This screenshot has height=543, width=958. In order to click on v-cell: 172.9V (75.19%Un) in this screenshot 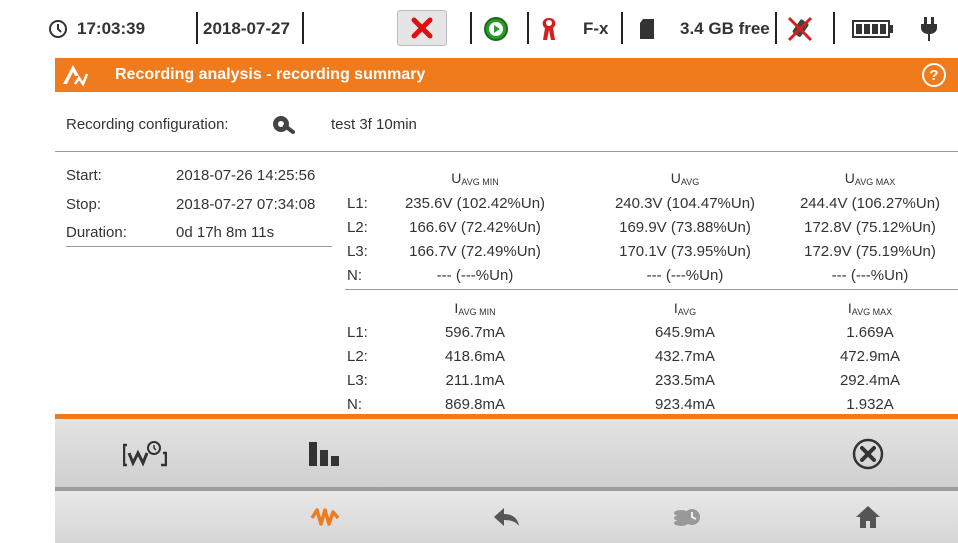, I will do `click(870, 251)`.